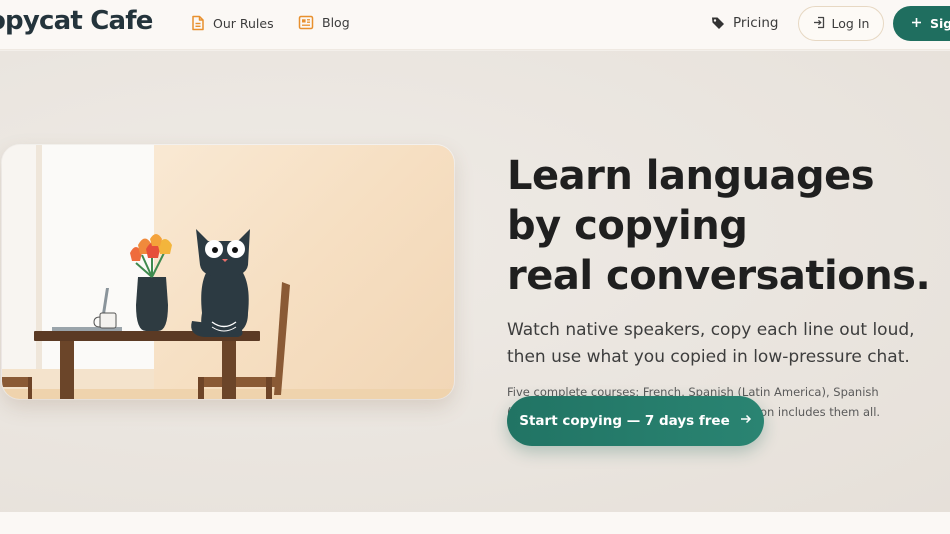 The width and height of the screenshot is (950, 534). I want to click on nav-blog: Blog, so click(324, 22).